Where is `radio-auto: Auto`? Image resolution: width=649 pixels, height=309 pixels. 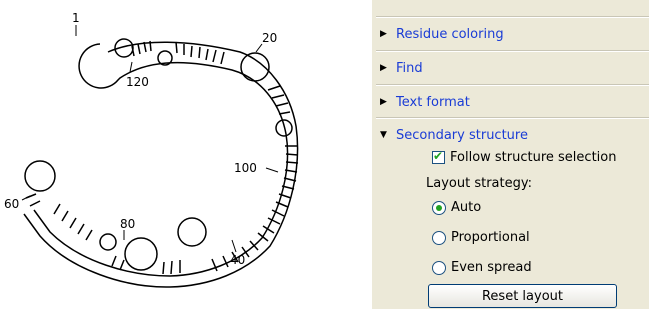
radio-auto: Auto is located at coordinates (456, 207).